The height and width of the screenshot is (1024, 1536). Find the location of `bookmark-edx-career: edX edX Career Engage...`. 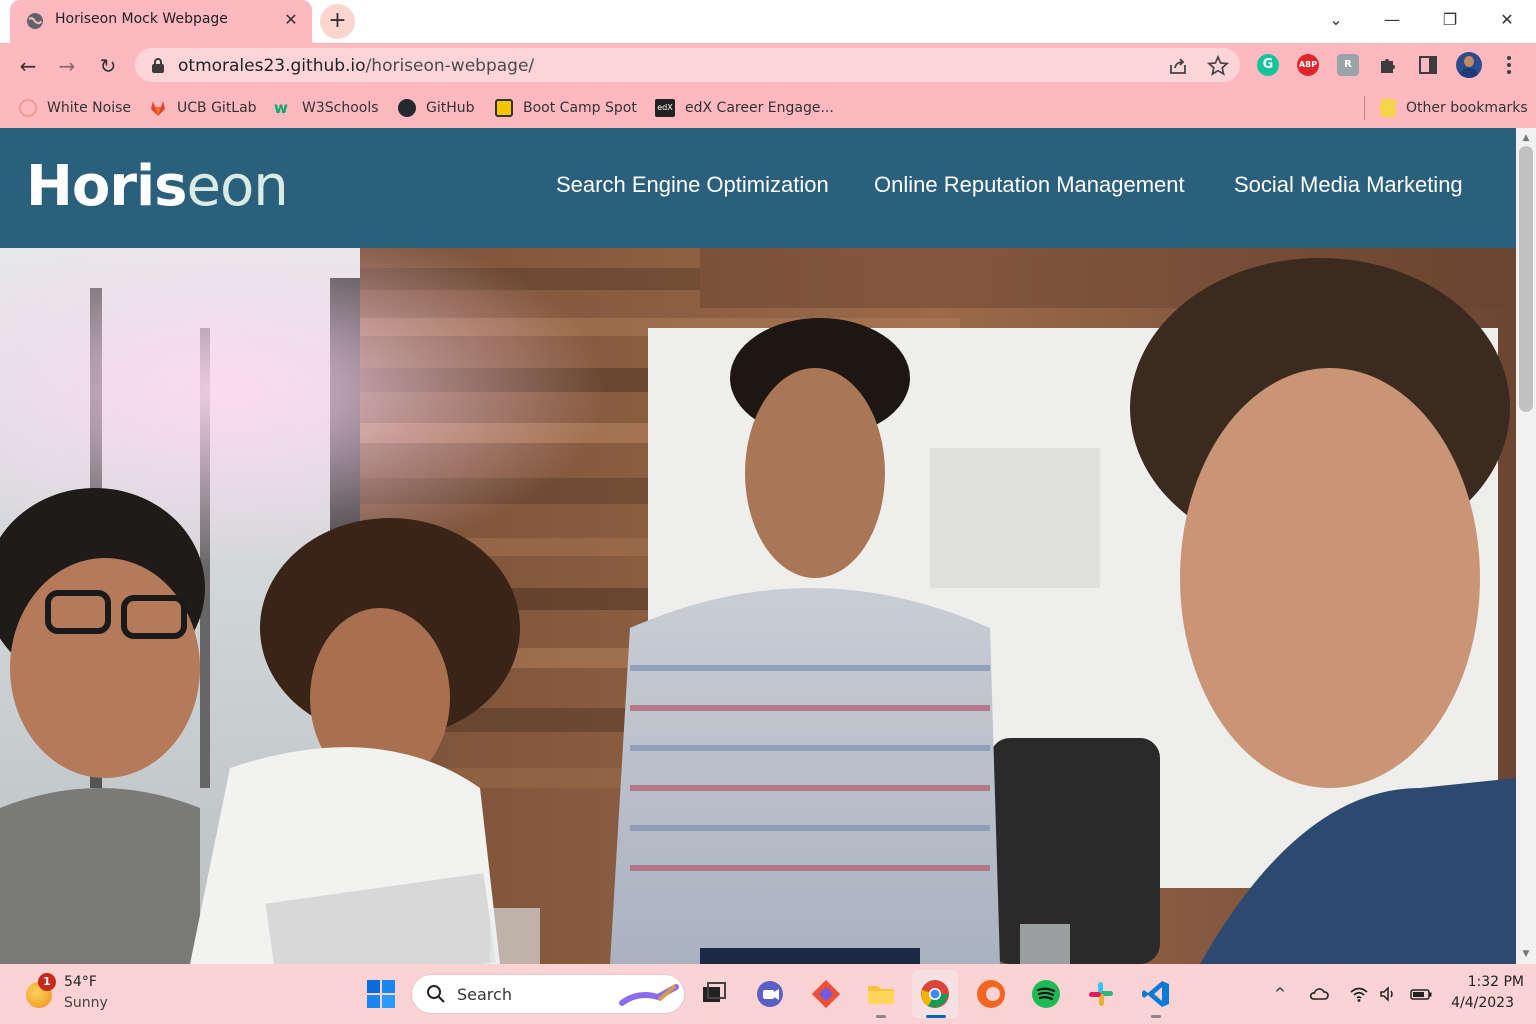

bookmark-edx-career: edX edX Career Engage... is located at coordinates (744, 108).